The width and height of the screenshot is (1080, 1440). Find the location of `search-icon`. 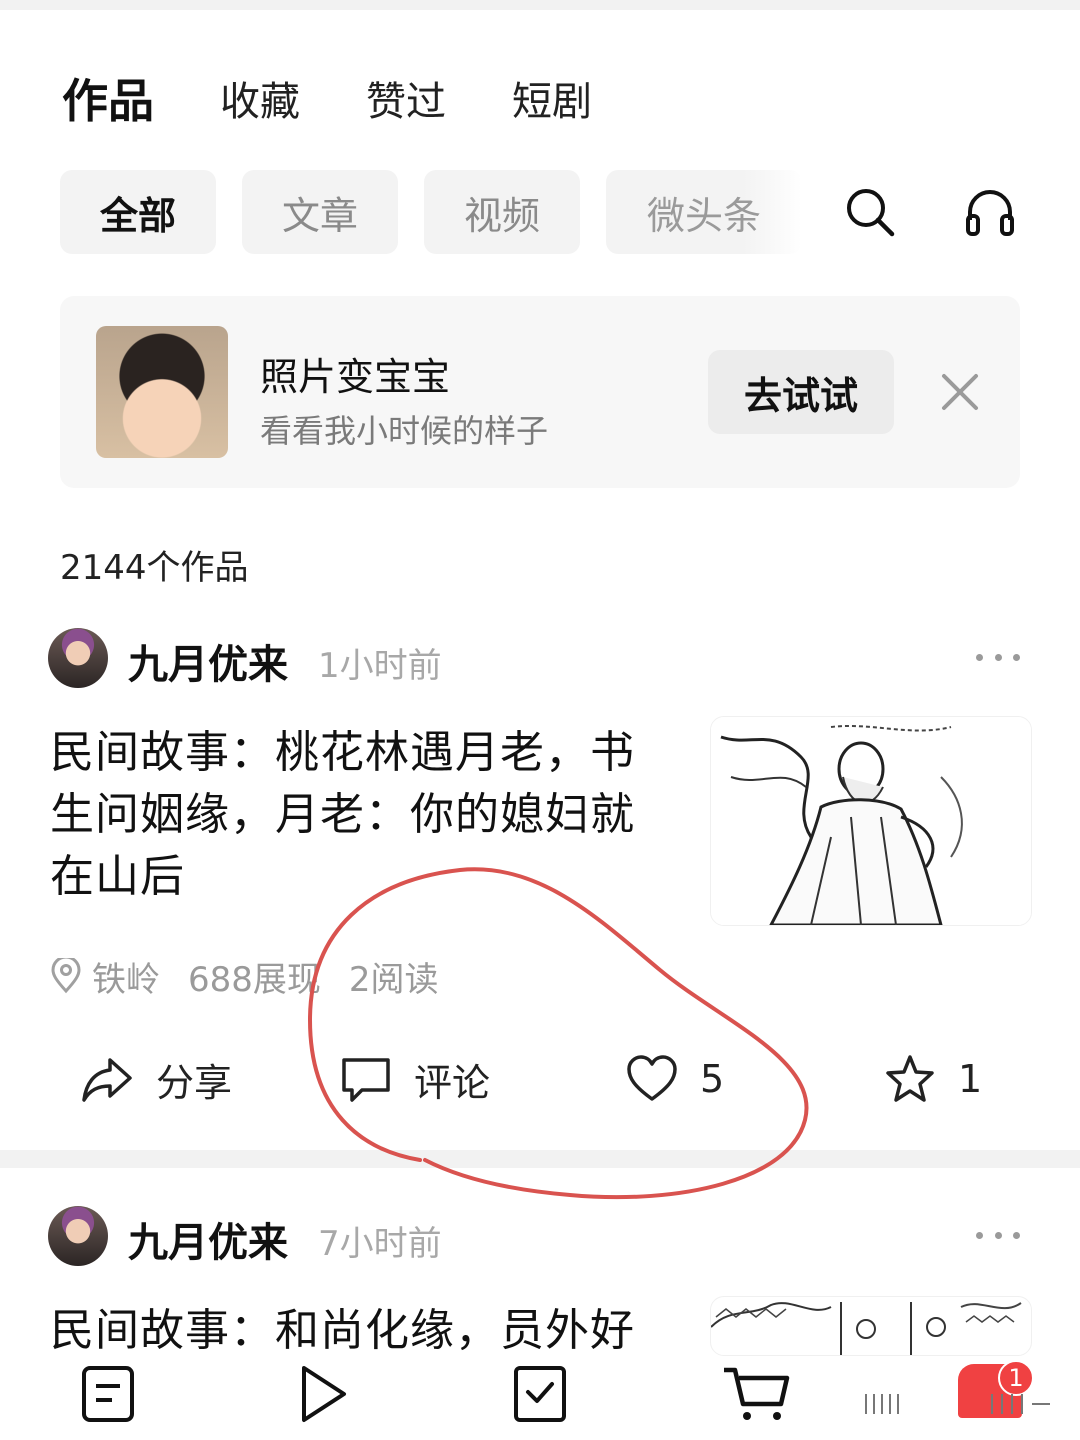

search-icon is located at coordinates (870, 212).